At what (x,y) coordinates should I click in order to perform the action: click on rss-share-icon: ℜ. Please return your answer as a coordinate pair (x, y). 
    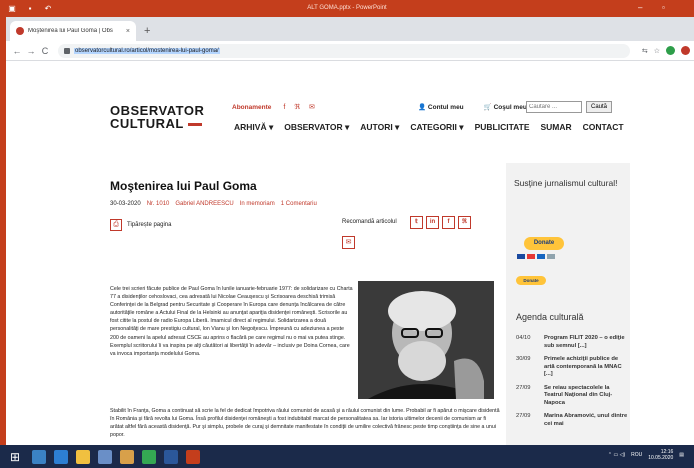
    Looking at the image, I should click on (464, 222).